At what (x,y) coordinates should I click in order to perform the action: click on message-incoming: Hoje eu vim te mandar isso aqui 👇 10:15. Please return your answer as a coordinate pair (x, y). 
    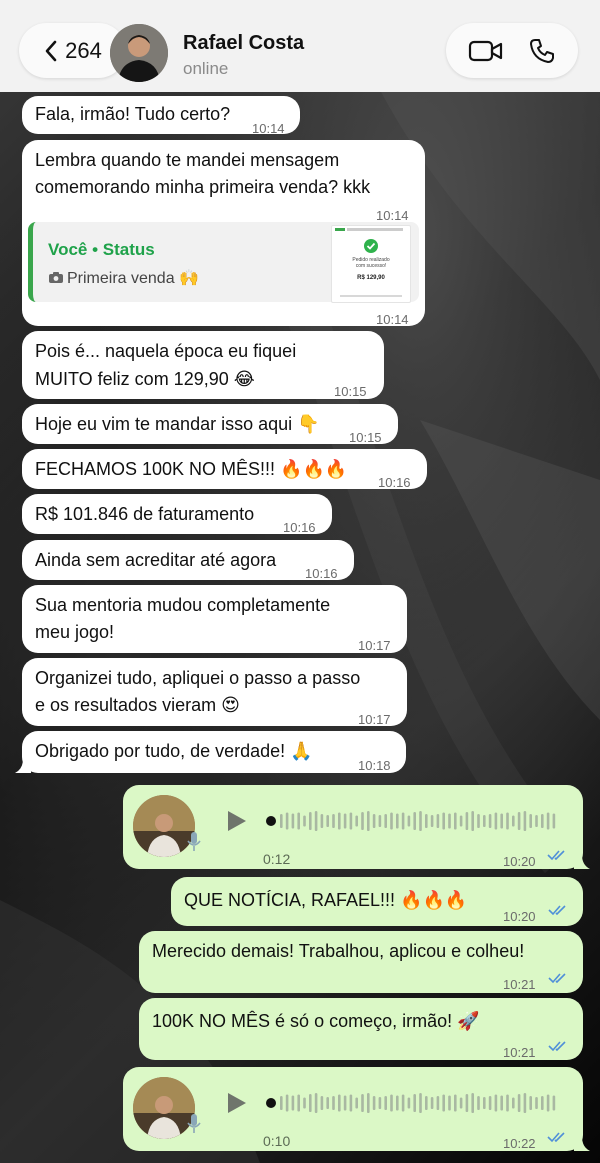
    Looking at the image, I should click on (210, 424).